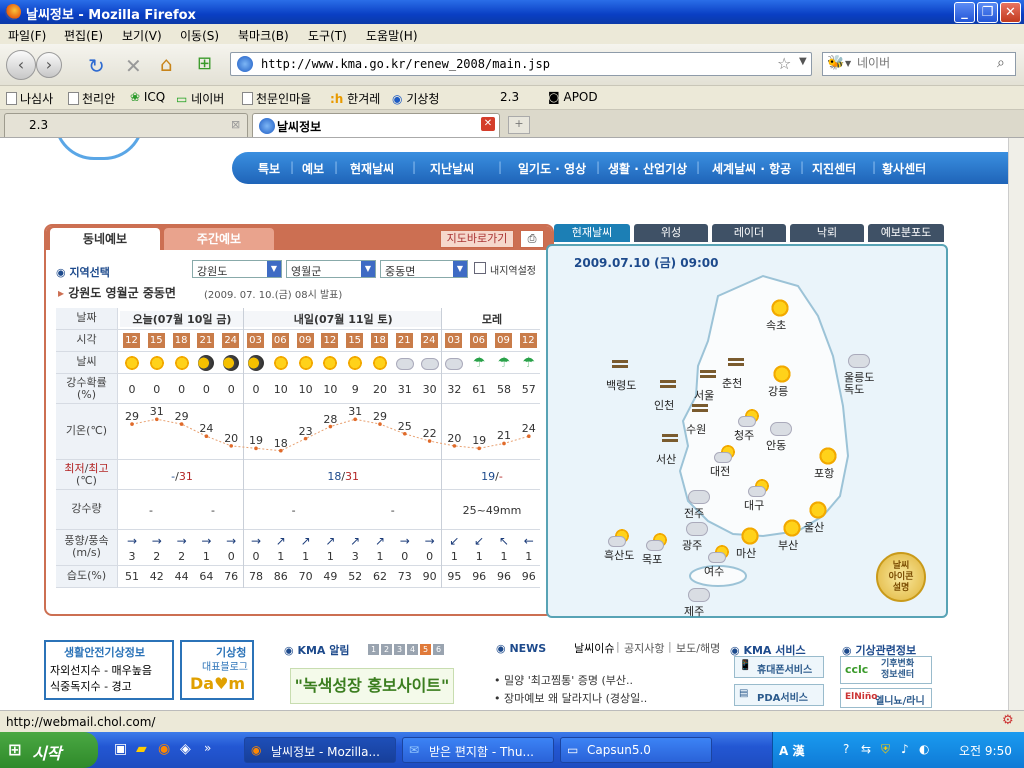 This screenshot has width=1024, height=768. I want to click on page-number: 4, so click(412, 649).